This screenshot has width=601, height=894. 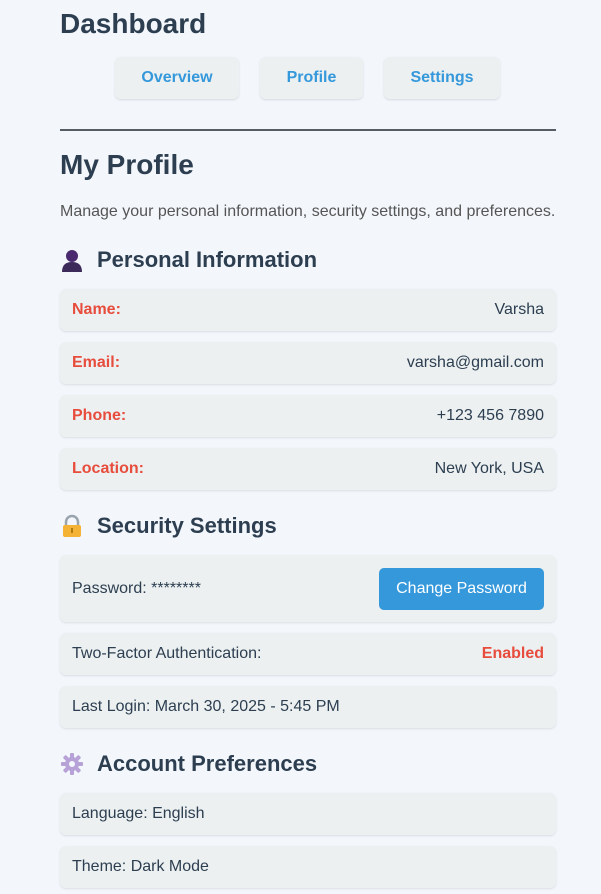 What do you see at coordinates (72, 526) in the screenshot?
I see `lock-icon` at bounding box center [72, 526].